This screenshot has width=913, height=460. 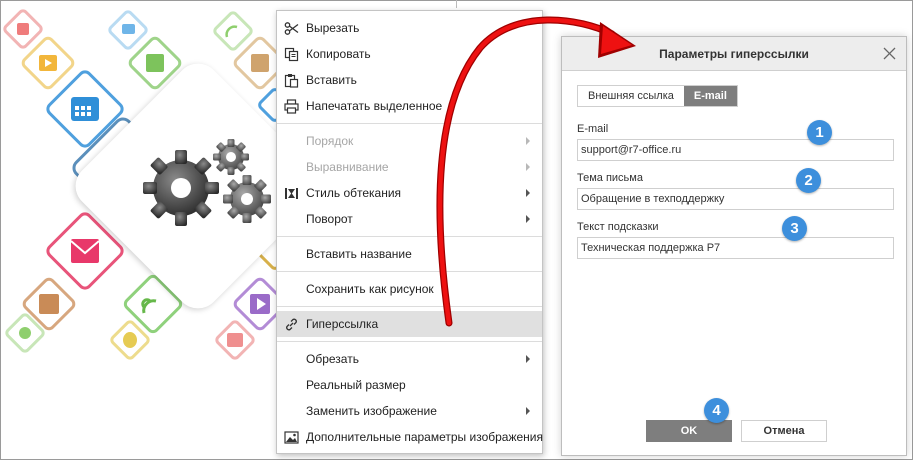 I want to click on menu-item-print-selection: Напечатать выделенное, so click(x=409, y=106).